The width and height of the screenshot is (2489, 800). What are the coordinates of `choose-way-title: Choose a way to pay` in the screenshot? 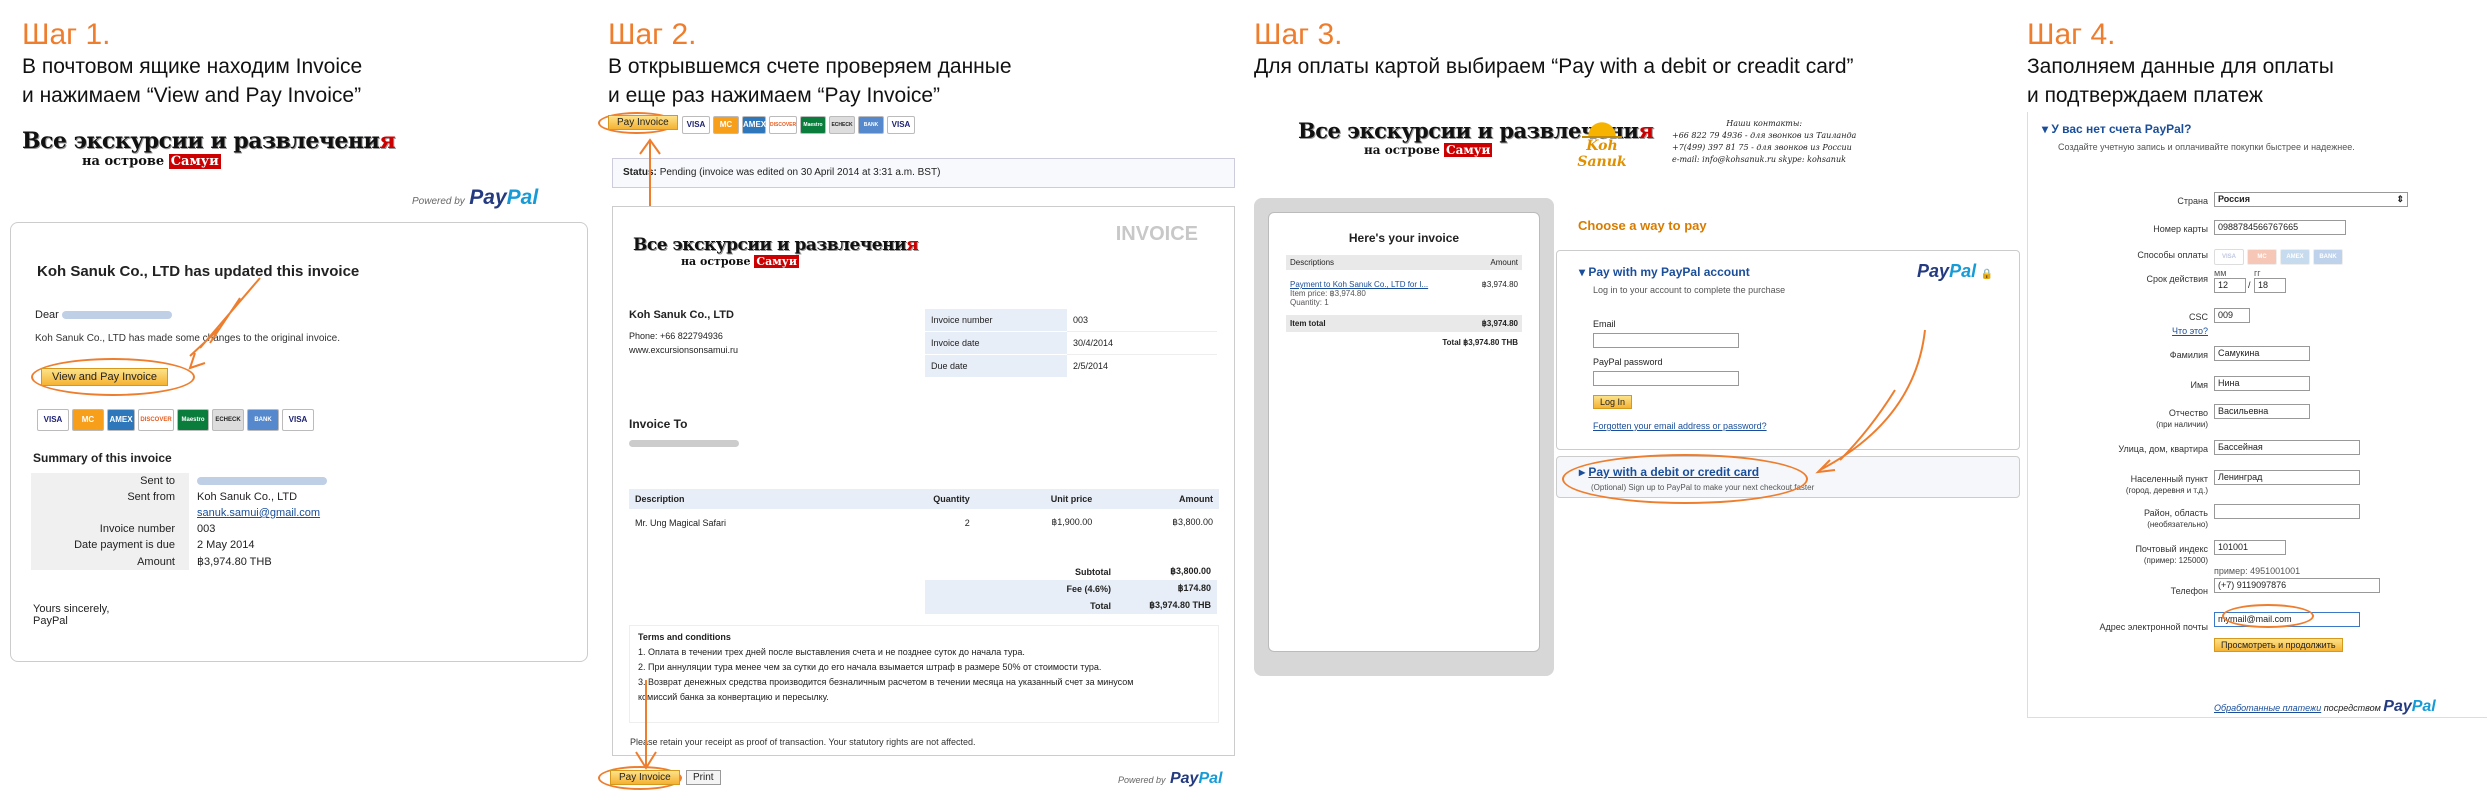 It's located at (1642, 225).